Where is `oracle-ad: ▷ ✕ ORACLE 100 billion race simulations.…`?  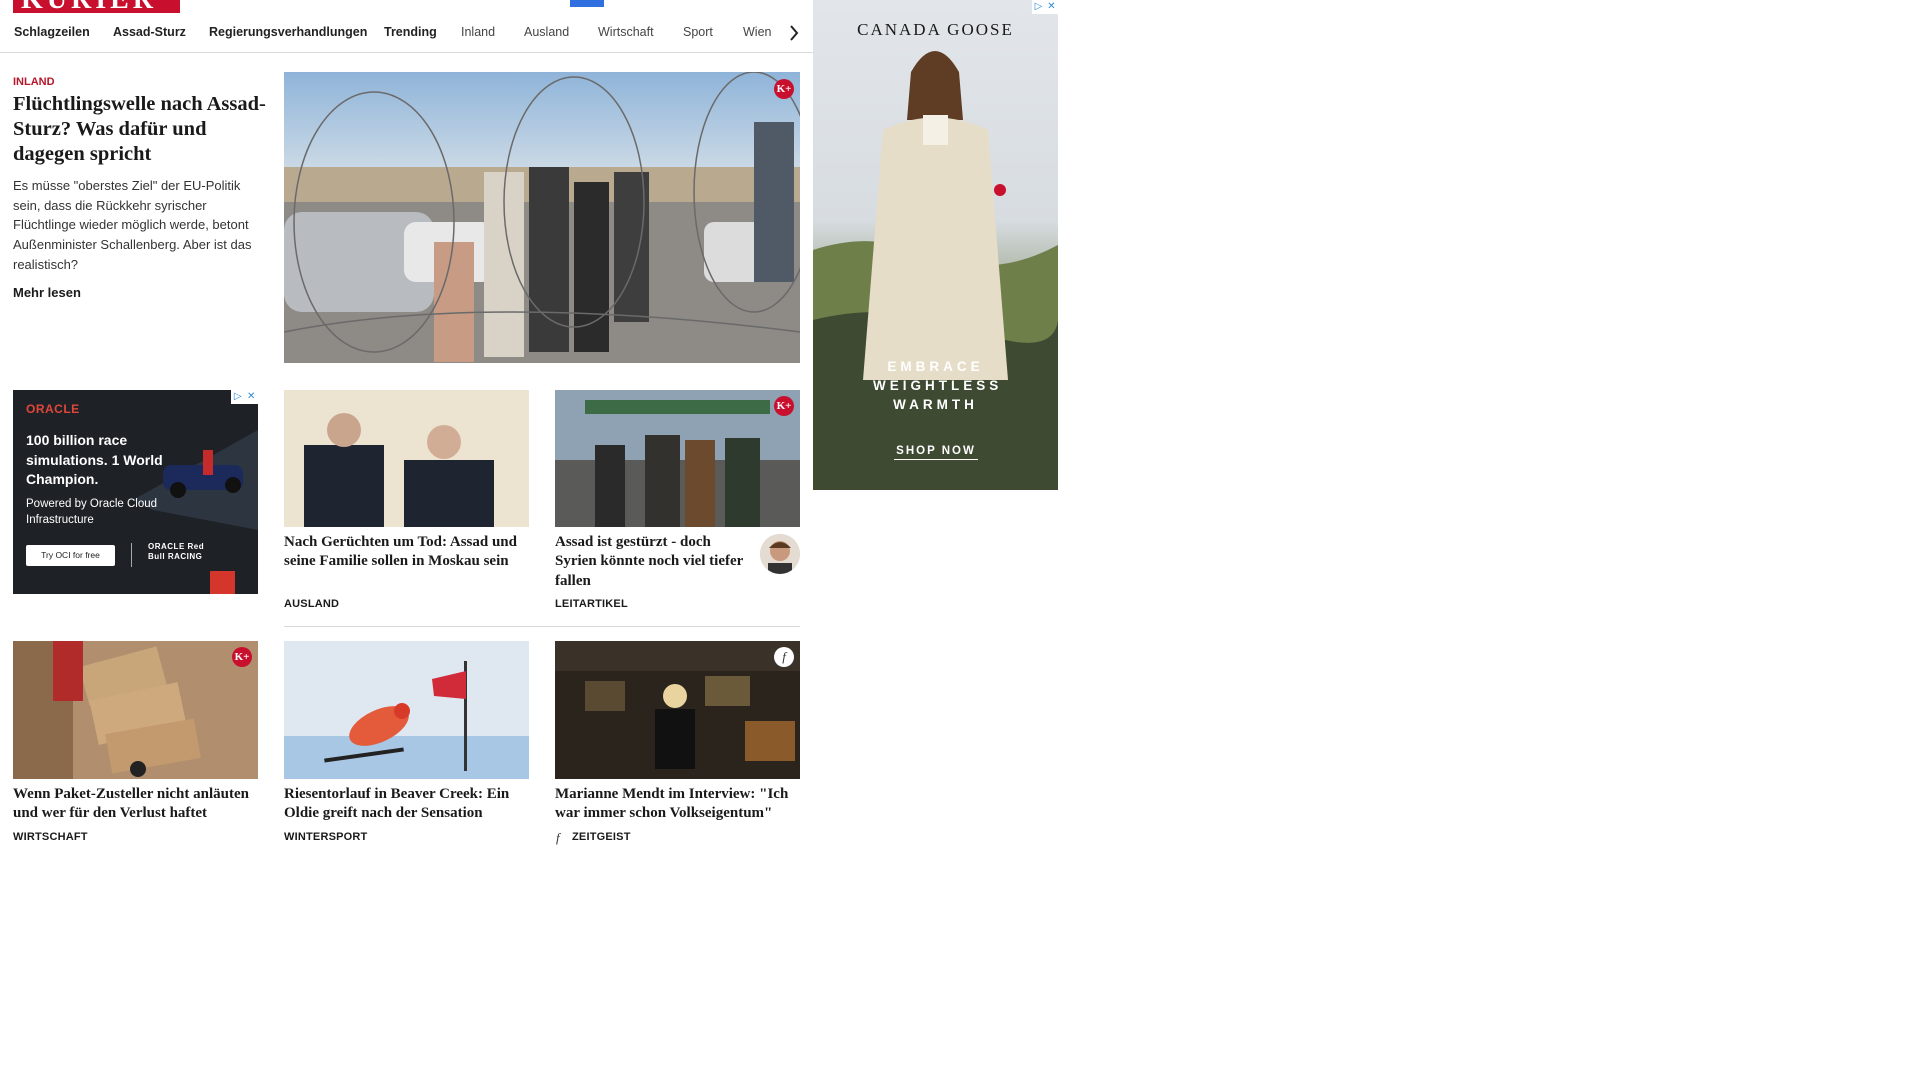
oracle-ad: ▷ ✕ ORACLE 100 billion race simulations.… is located at coordinates (135, 492).